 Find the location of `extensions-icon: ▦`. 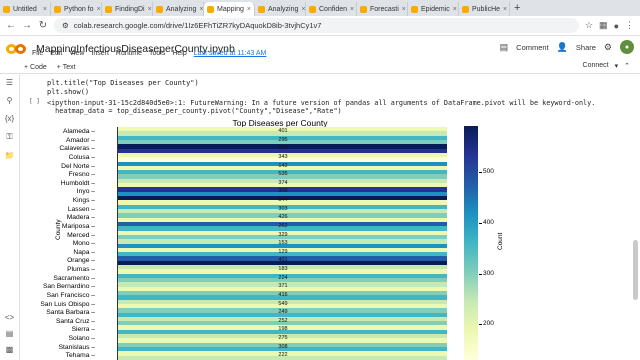

extensions-icon: ▦ is located at coordinates (603, 25).